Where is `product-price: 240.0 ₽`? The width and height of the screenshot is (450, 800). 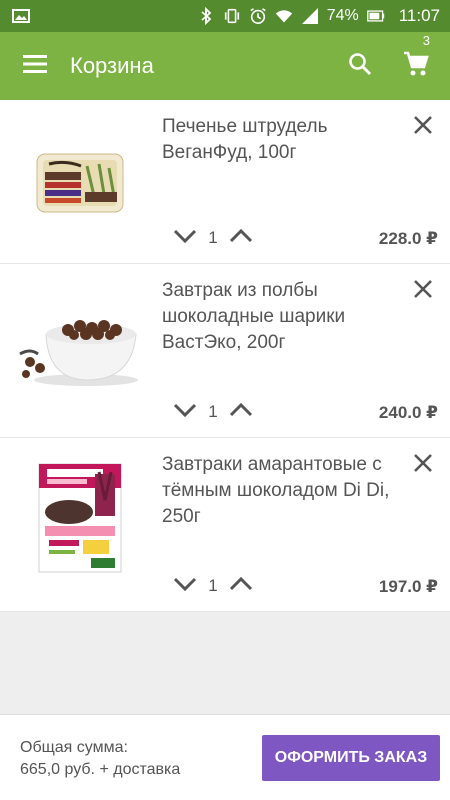 product-price: 240.0 ₽ is located at coordinates (408, 412).